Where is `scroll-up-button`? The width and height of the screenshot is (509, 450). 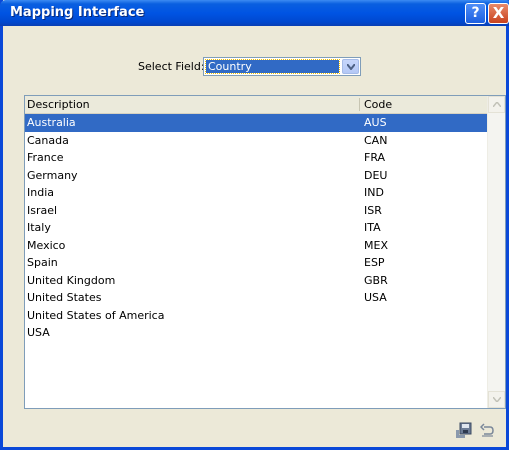 scroll-up-button is located at coordinates (496, 104).